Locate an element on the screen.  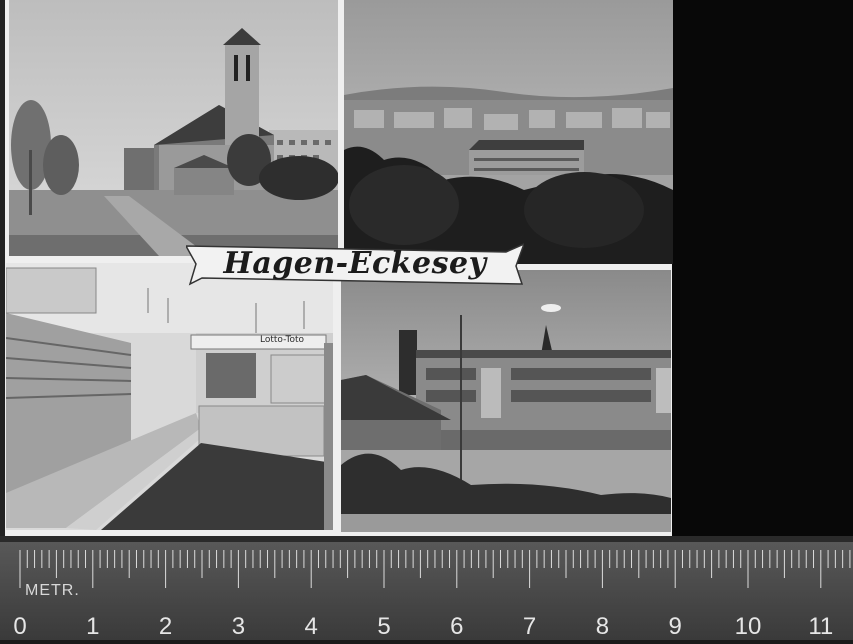
ruler-number: 4 is located at coordinates (311, 626).